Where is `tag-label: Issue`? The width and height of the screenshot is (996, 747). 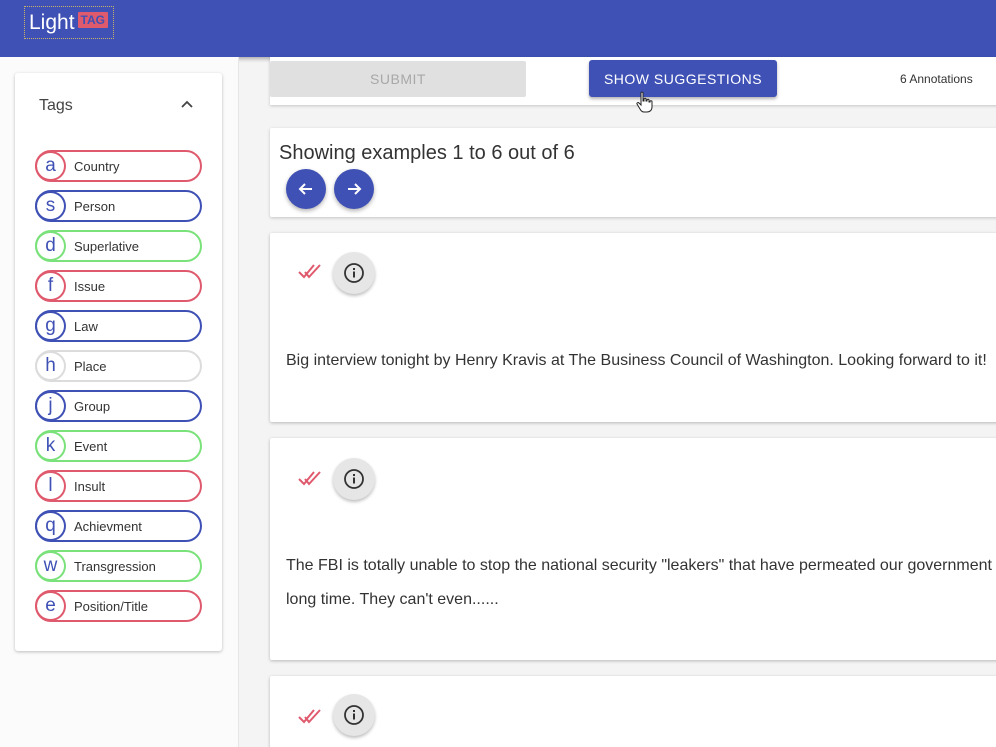
tag-label: Issue is located at coordinates (90, 286).